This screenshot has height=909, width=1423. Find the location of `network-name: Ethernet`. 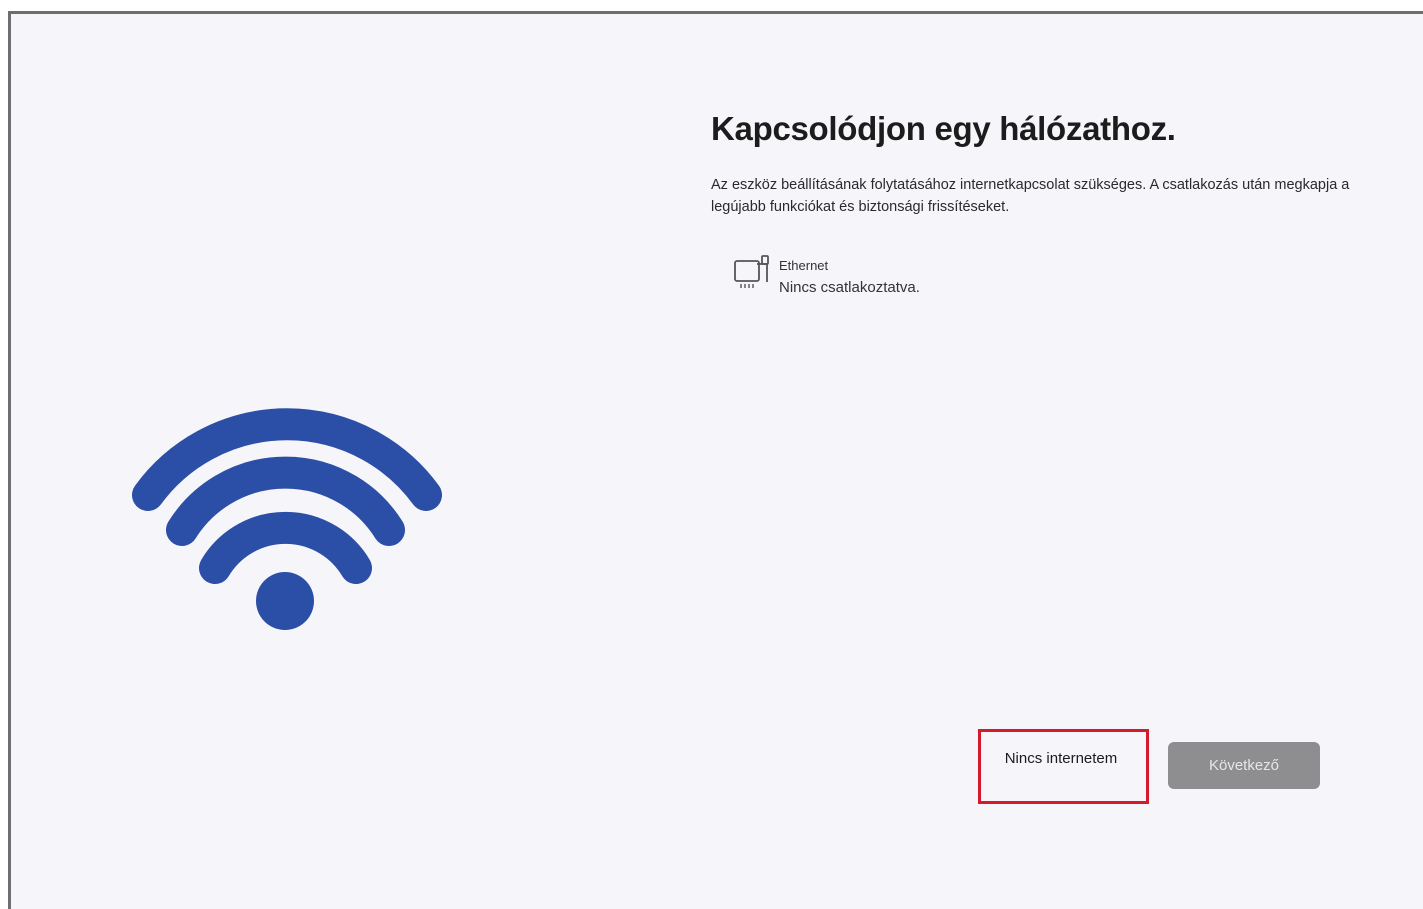

network-name: Ethernet is located at coordinates (804, 265).